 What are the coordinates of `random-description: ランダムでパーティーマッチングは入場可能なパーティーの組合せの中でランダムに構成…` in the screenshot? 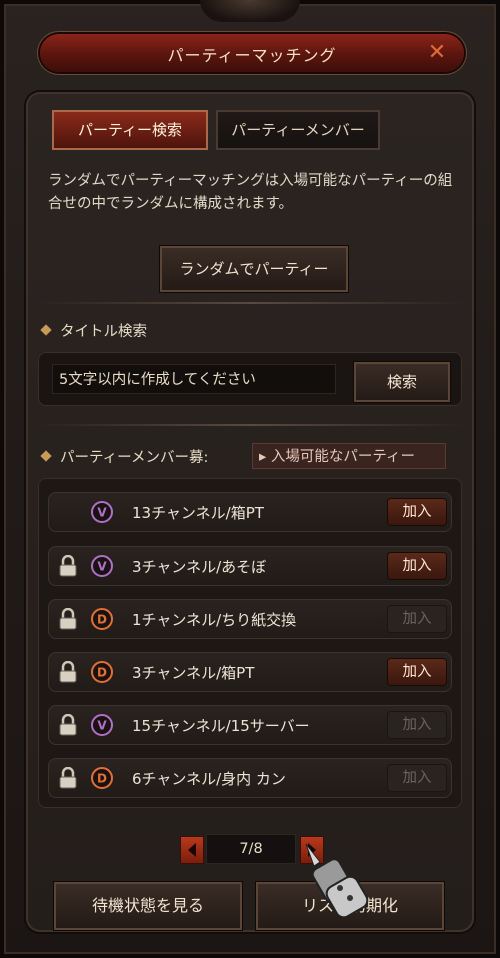 It's located at (250, 192).